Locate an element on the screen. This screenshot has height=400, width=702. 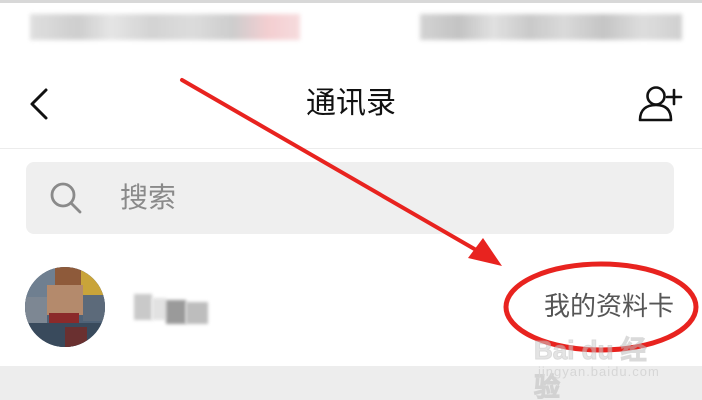
person-add-icon is located at coordinates (660, 104).